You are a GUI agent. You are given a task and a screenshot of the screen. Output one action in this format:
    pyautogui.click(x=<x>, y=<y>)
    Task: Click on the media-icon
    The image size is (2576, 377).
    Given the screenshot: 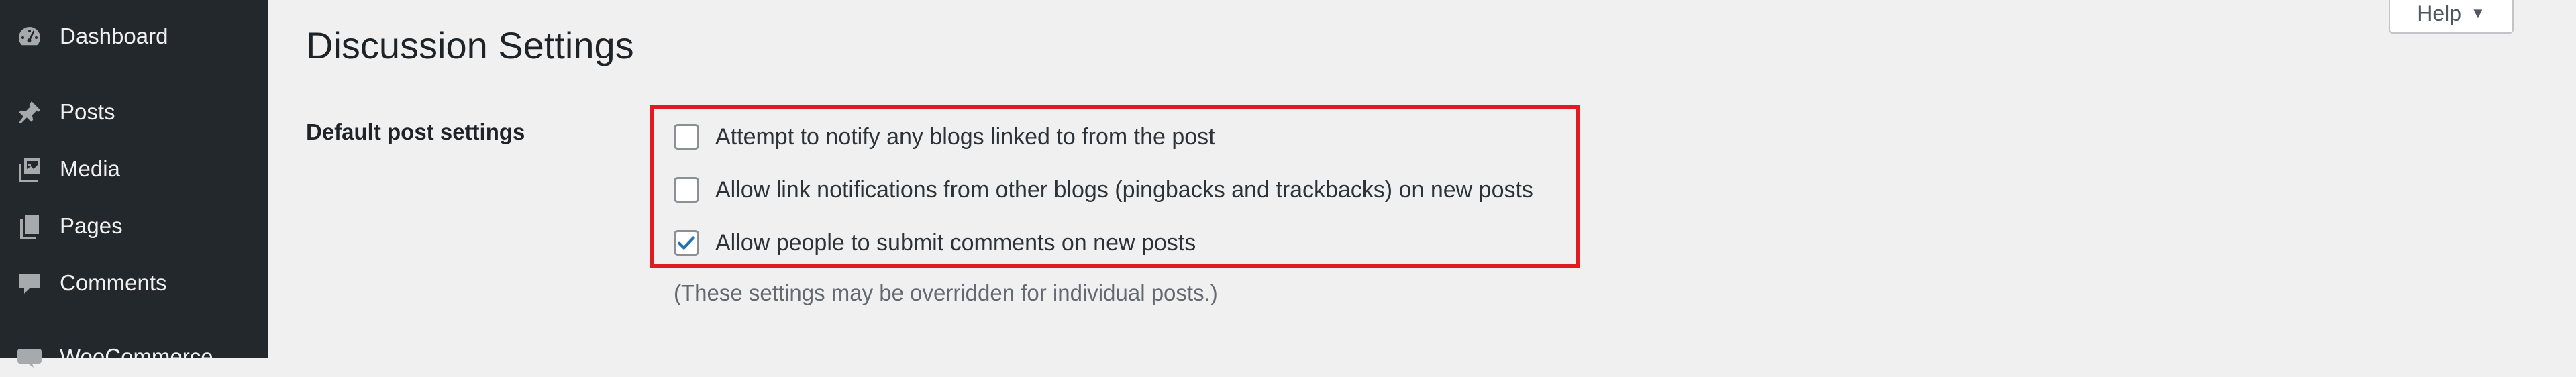 What is the action you would take?
    pyautogui.click(x=29, y=169)
    